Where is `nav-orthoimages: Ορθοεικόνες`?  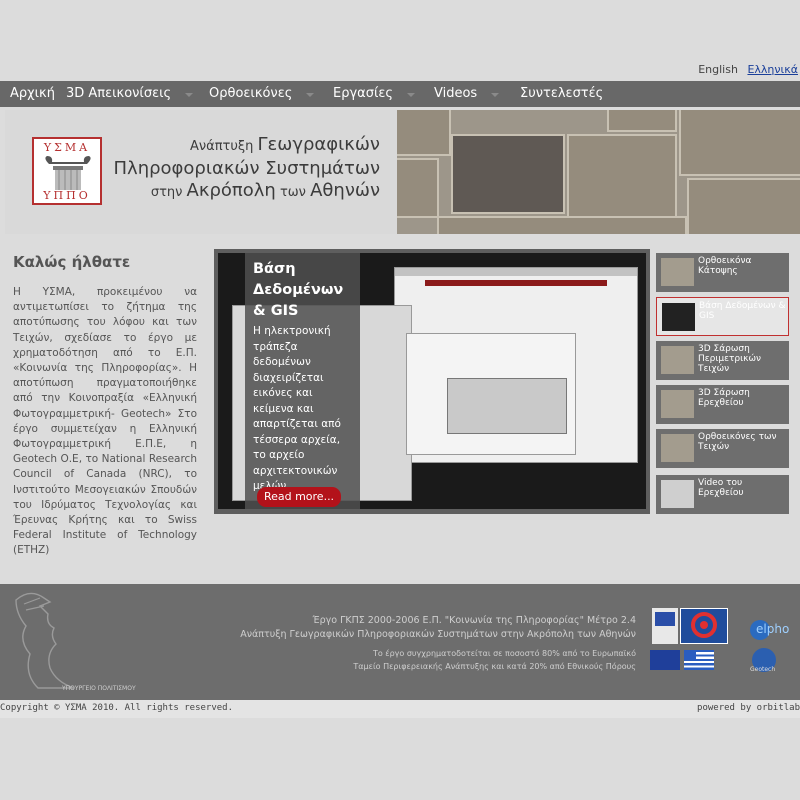
nav-orthoimages: Ορθοεικόνες is located at coordinates (262, 93).